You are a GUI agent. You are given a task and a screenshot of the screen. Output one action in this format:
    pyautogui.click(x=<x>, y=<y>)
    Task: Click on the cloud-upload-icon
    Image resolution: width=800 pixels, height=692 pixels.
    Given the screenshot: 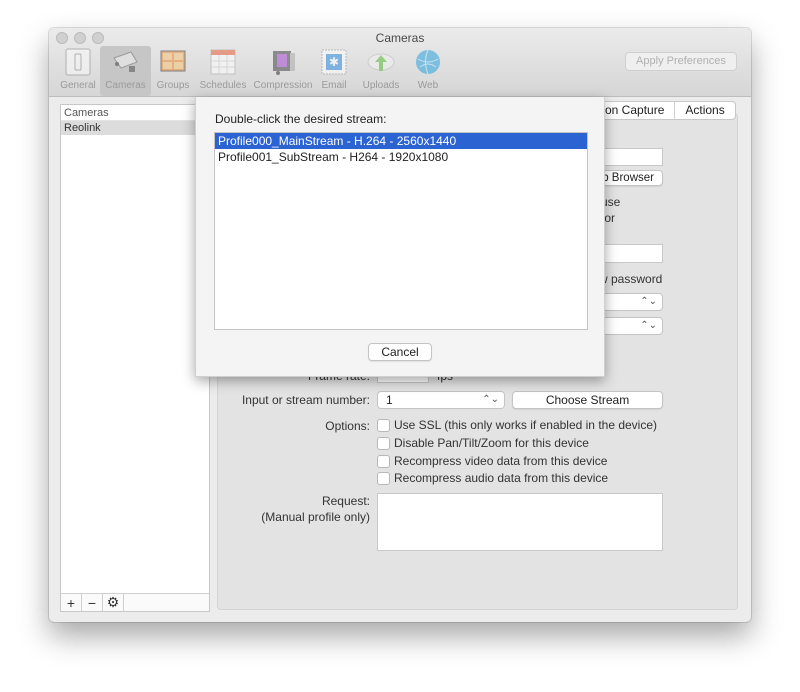 What is the action you would take?
    pyautogui.click(x=381, y=62)
    